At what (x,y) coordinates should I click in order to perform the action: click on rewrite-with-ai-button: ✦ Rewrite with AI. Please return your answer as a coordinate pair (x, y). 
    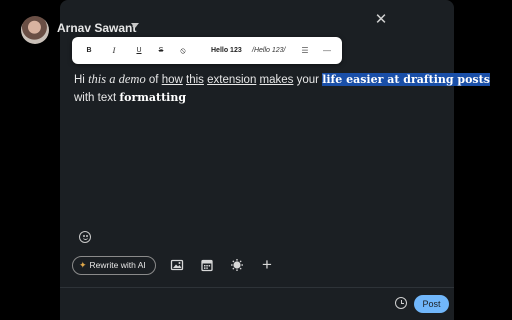
    Looking at the image, I should click on (114, 265).